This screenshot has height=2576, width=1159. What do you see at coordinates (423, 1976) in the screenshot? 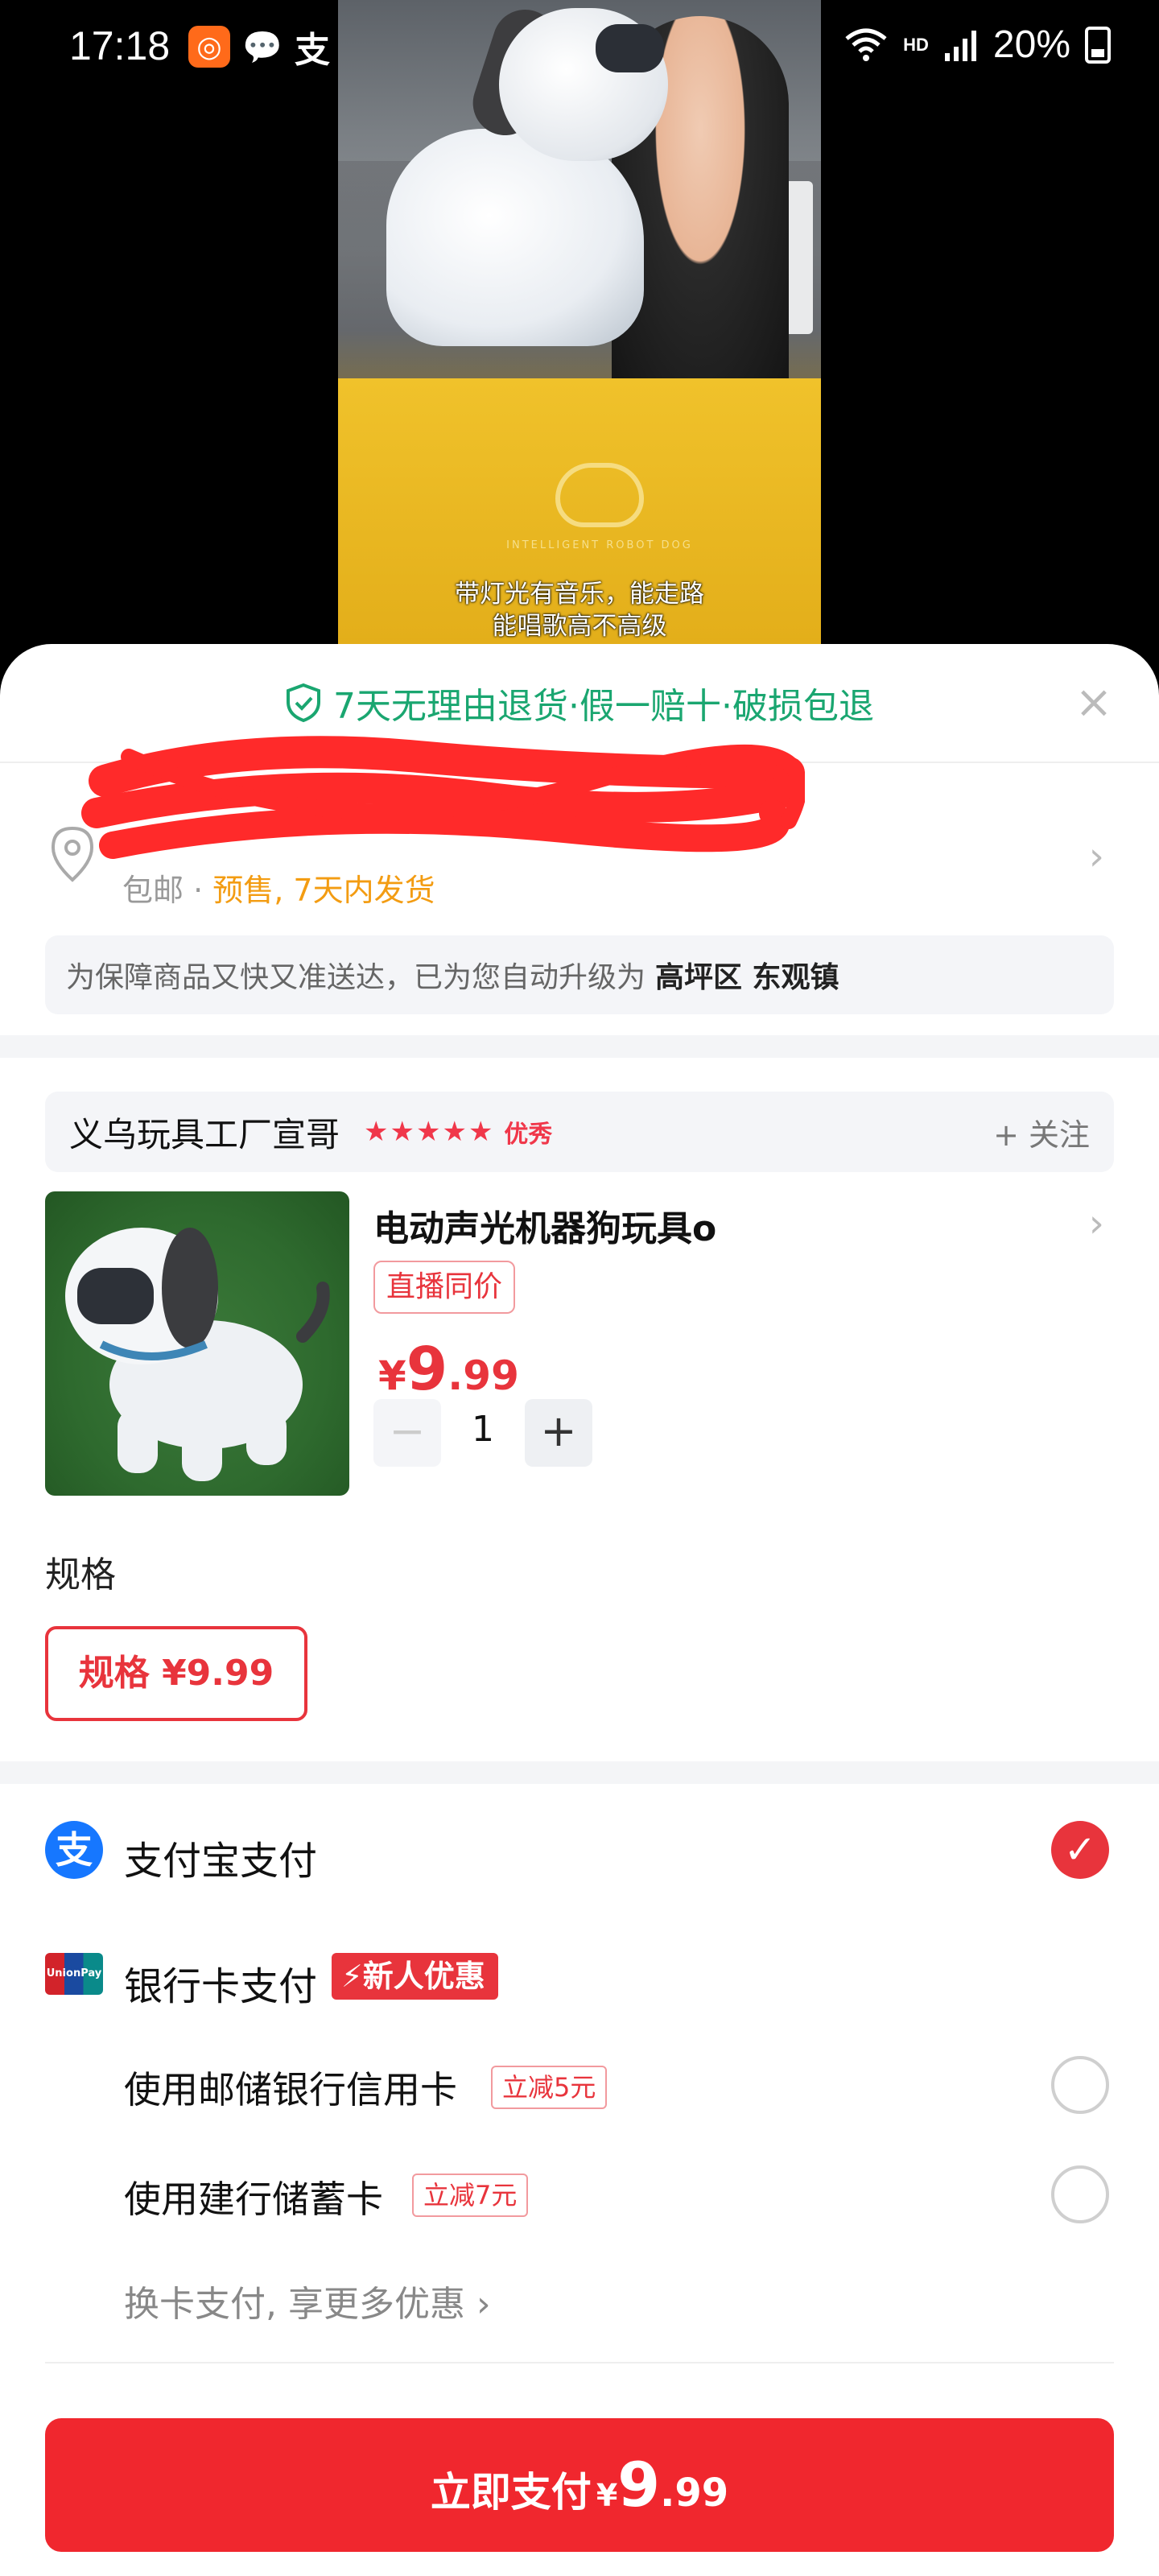
I see `new-user-text: 新人优惠` at bounding box center [423, 1976].